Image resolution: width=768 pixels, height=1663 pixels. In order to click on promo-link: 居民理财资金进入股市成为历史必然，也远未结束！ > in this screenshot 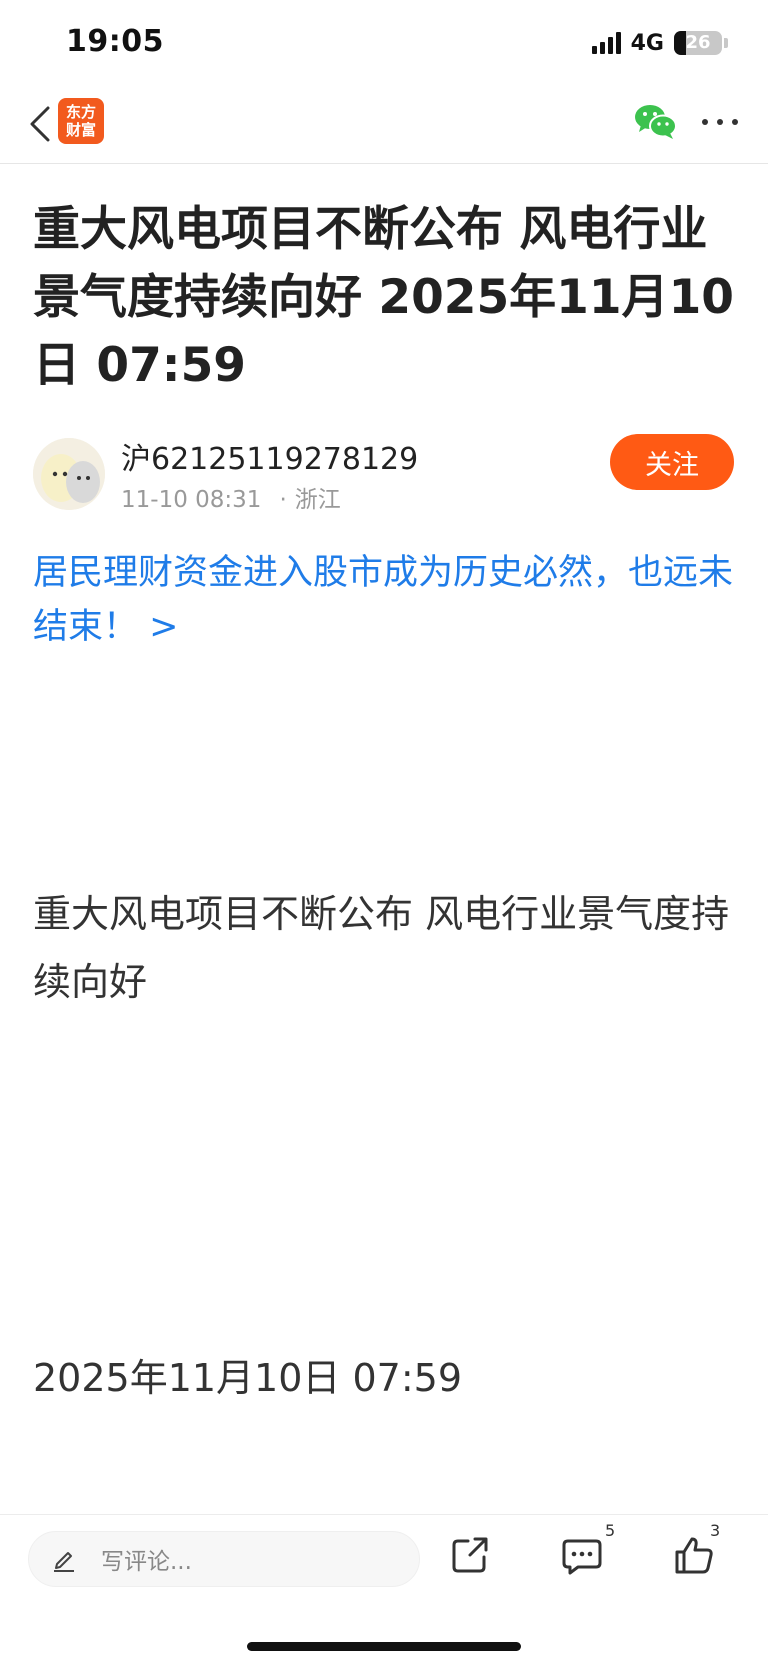, I will do `click(385, 600)`.